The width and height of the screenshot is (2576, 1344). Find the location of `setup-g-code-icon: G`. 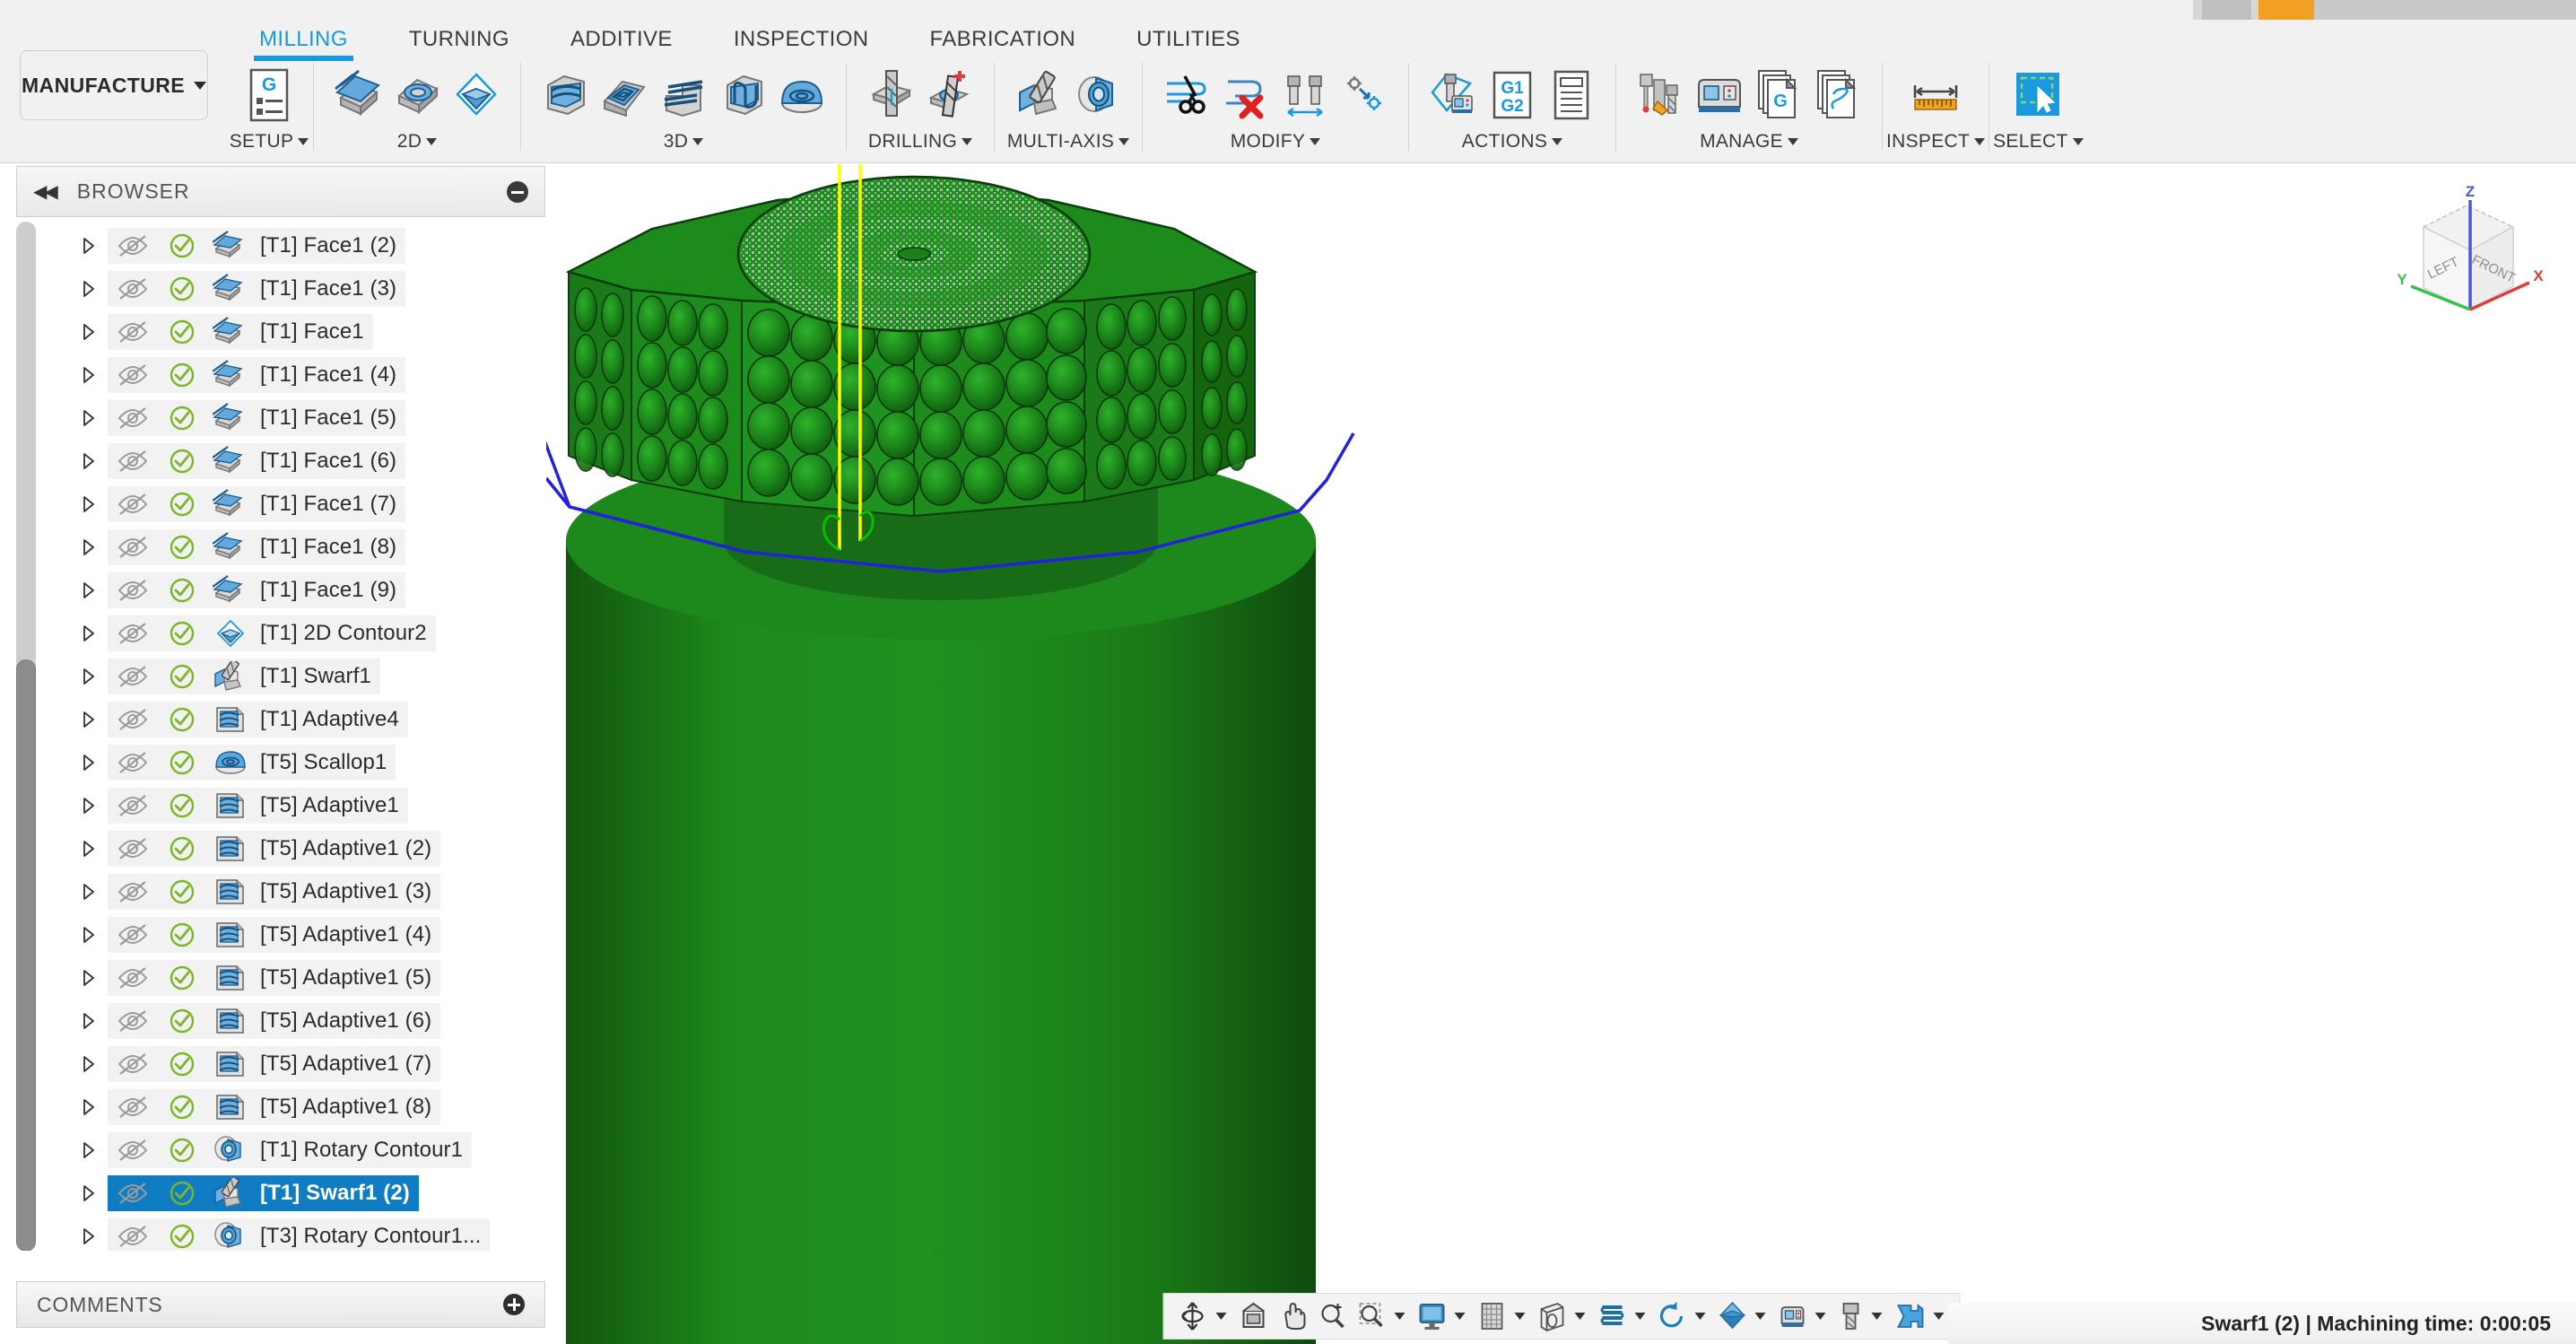

setup-g-code-icon: G is located at coordinates (269, 95).